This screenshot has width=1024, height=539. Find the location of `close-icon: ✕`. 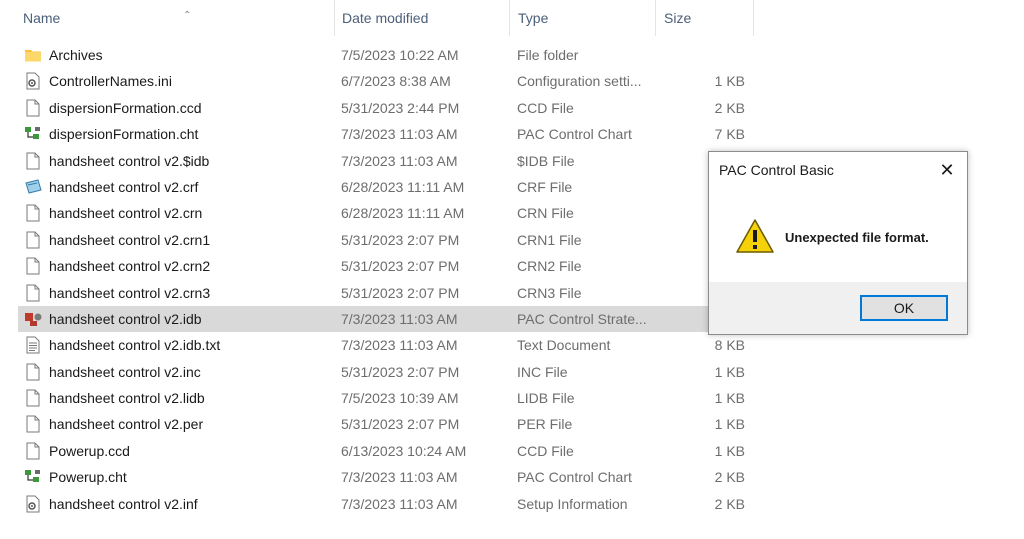

close-icon: ✕ is located at coordinates (947, 170).